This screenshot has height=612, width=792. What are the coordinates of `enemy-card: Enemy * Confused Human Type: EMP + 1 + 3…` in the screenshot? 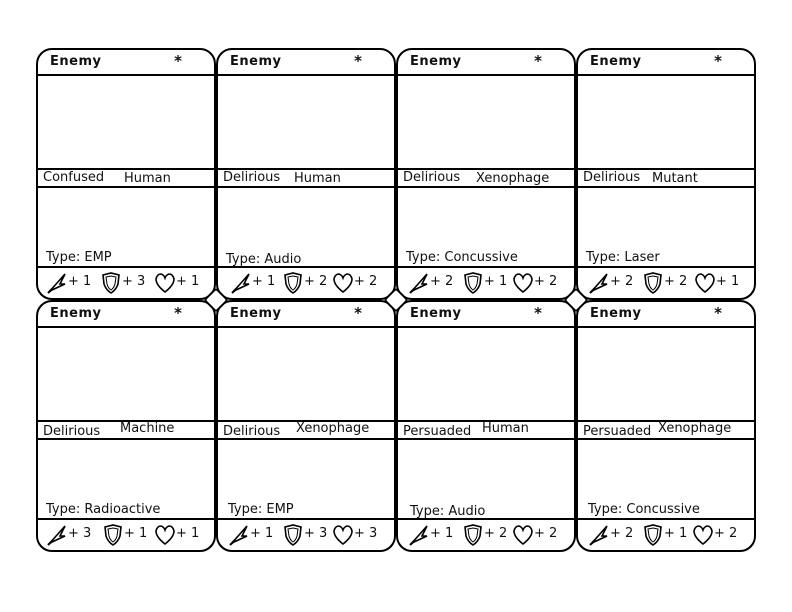 It's located at (126, 174).